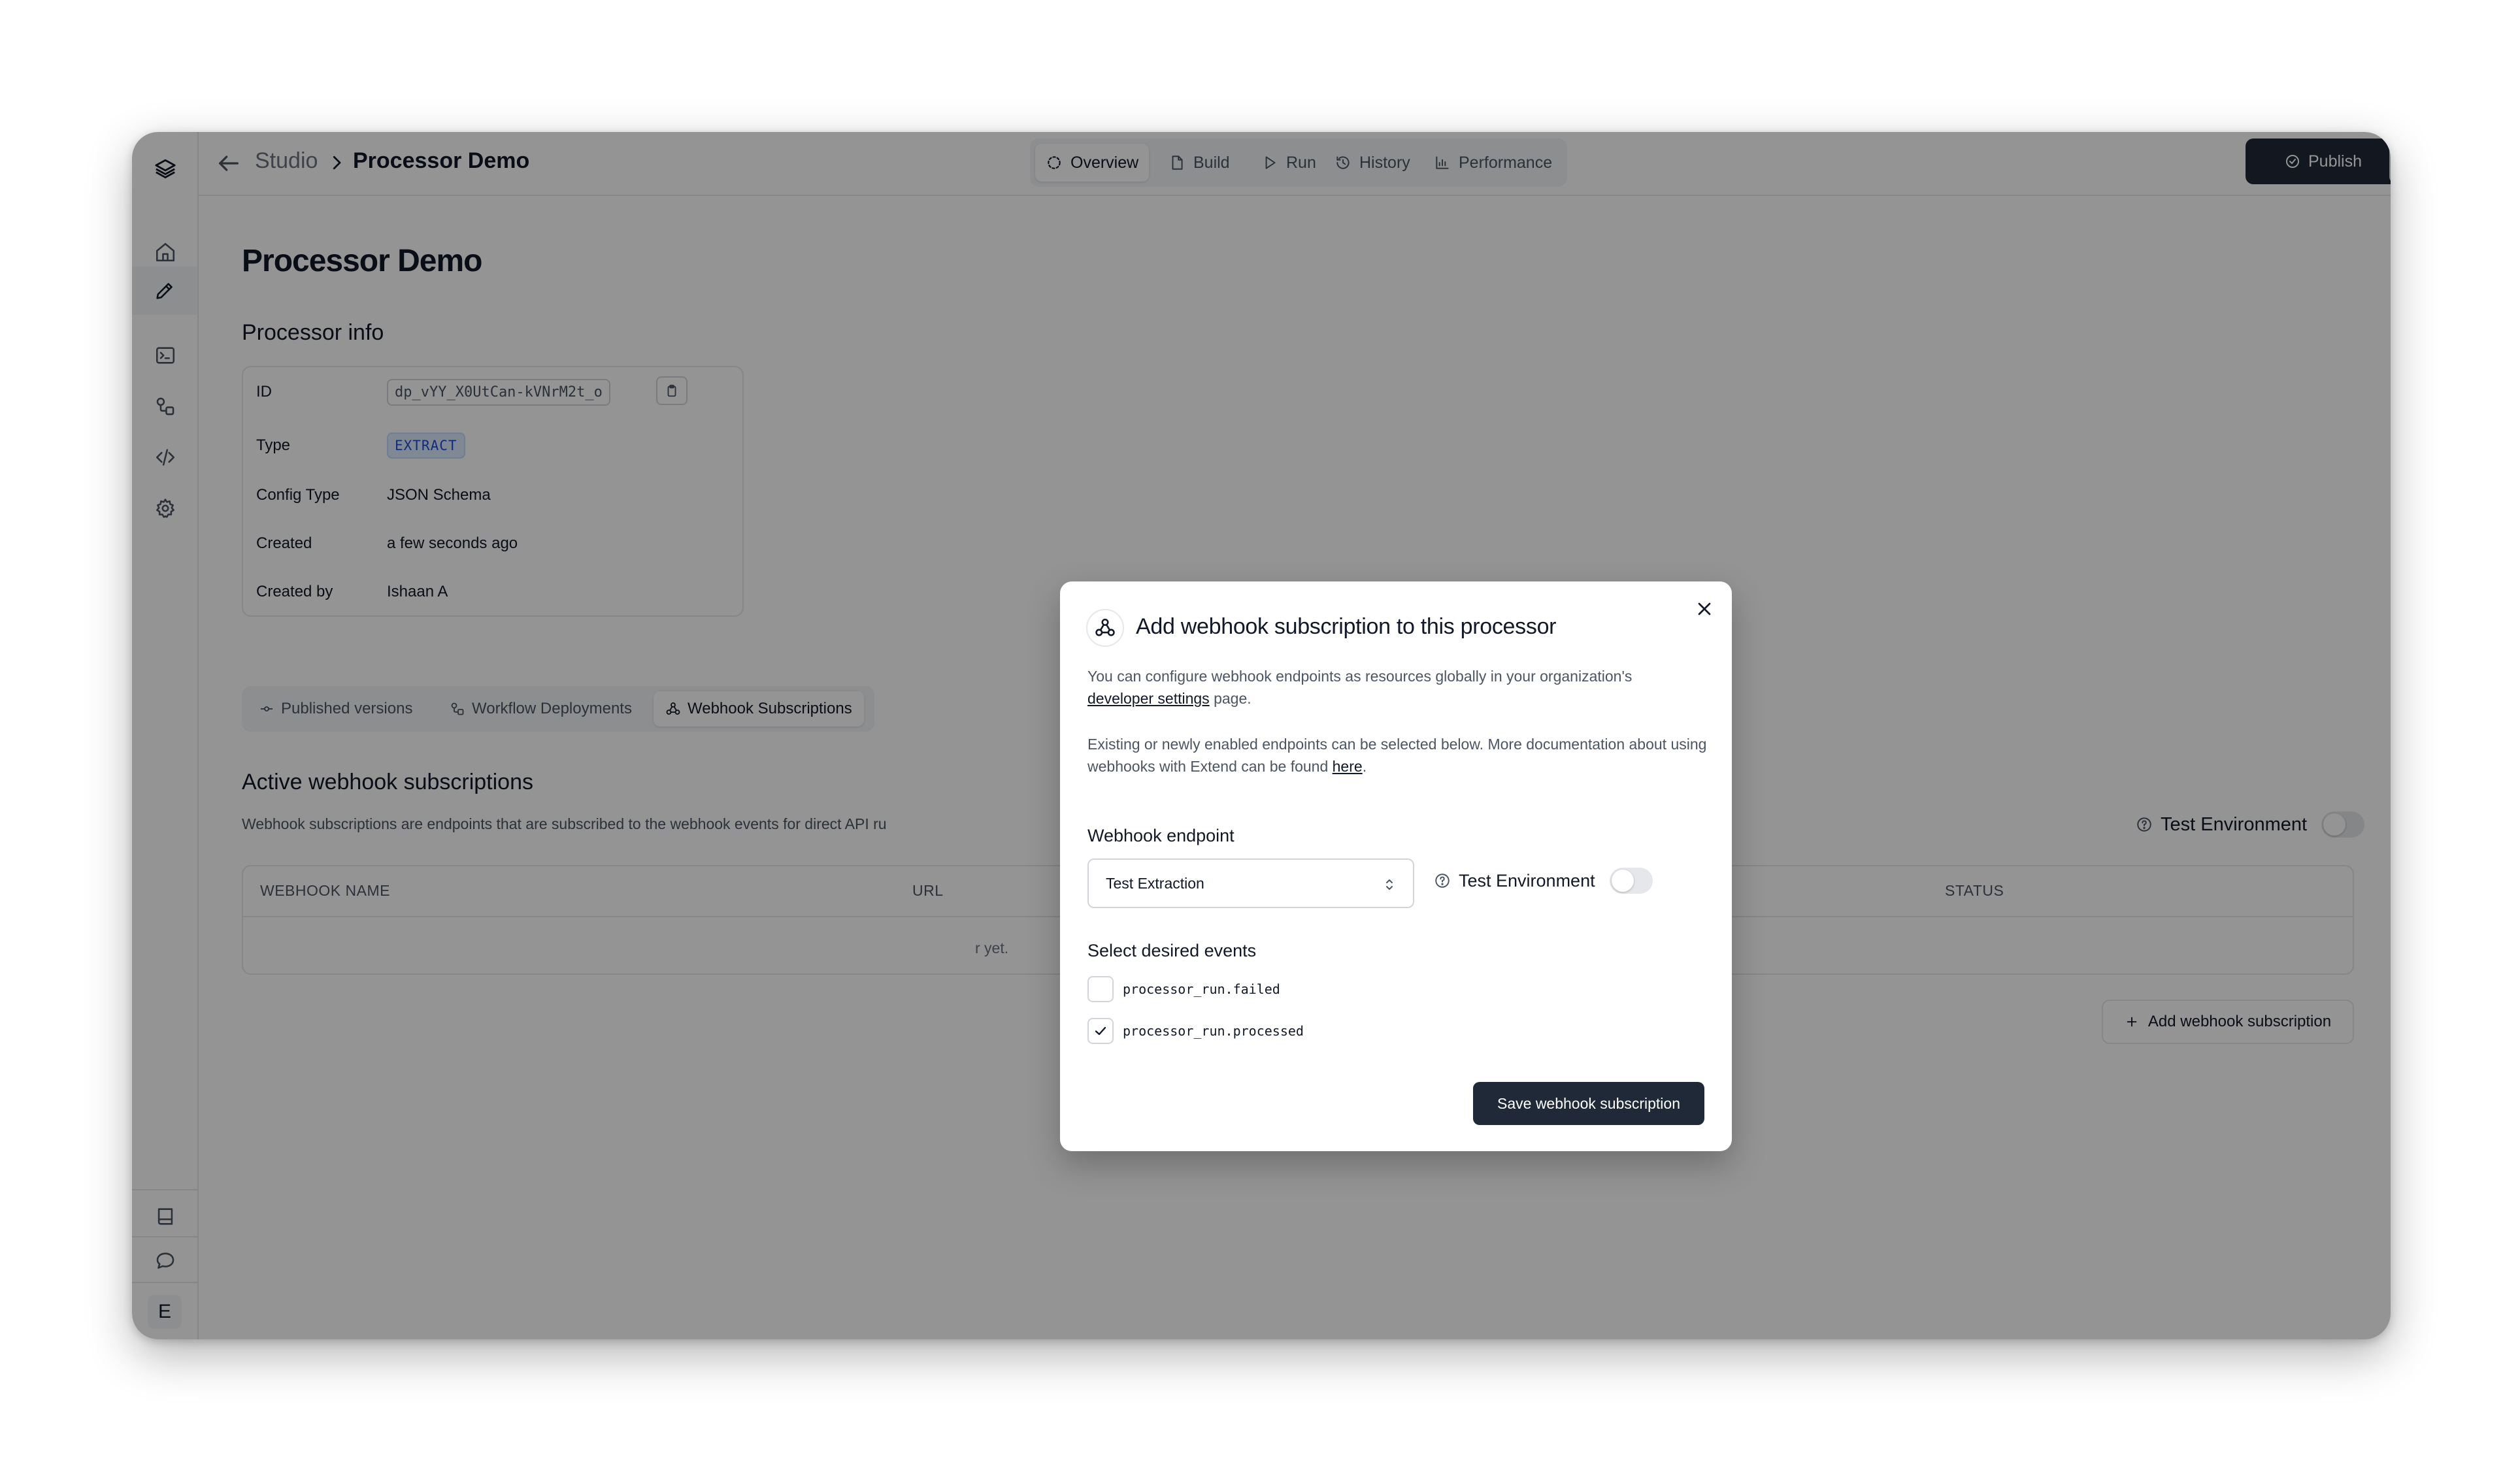 Image resolution: width=2520 pixels, height=1470 pixels. What do you see at coordinates (1230, 698) in the screenshot?
I see `paragraph-text: page.` at bounding box center [1230, 698].